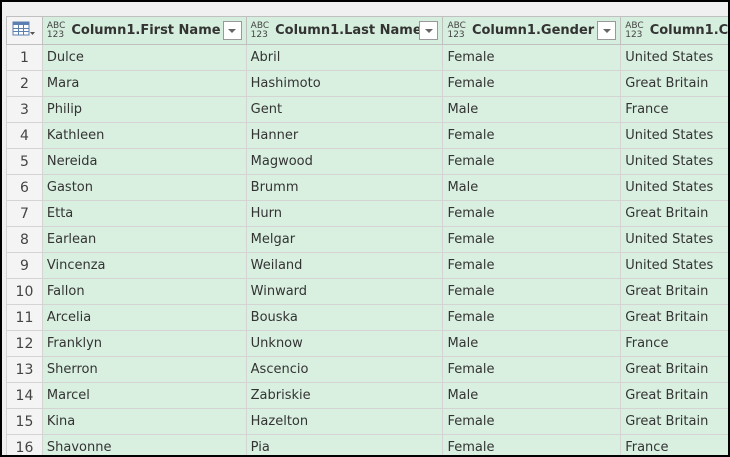 This screenshot has height=457, width=730. I want to click on column-header: ABC 123 Column1.First Name, so click(144, 30).